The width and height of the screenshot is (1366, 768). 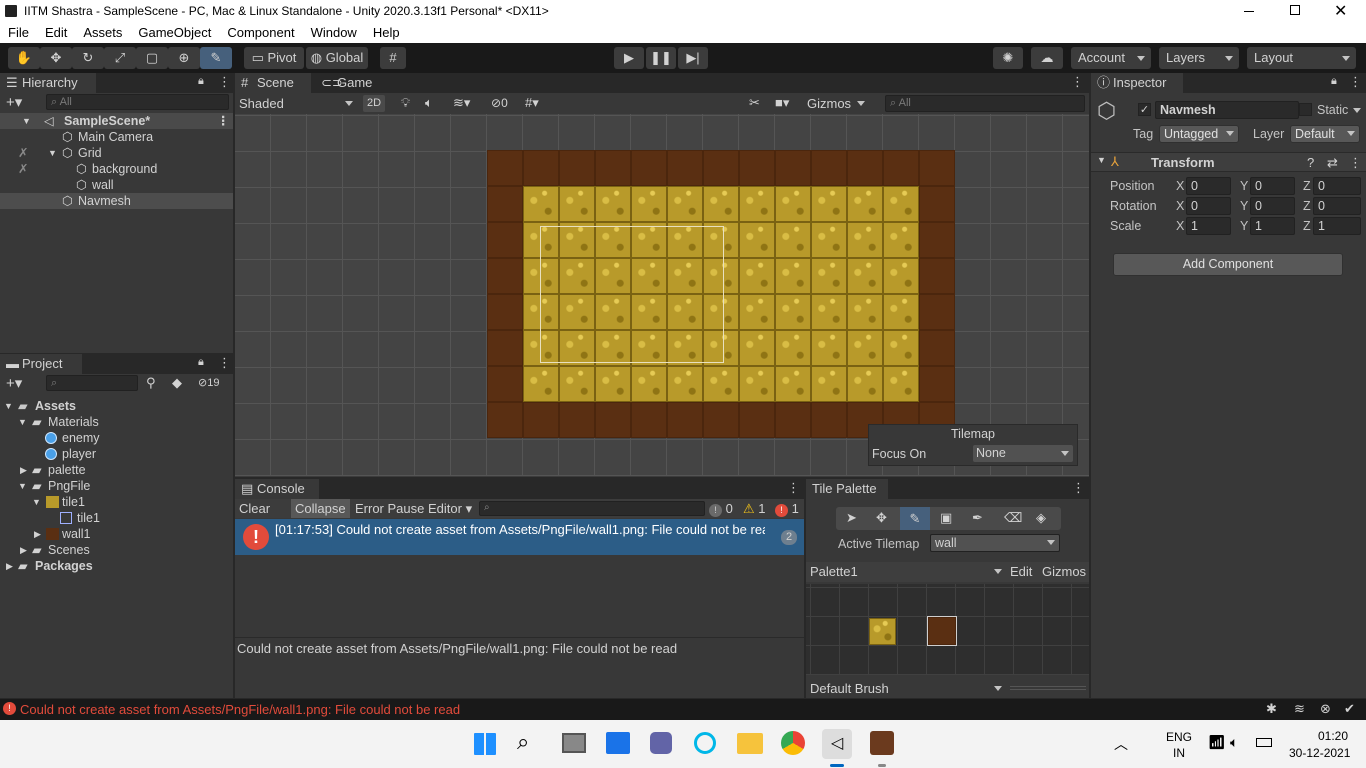 I want to click on palette-gizmos-button: Gizmos, so click(x=1064, y=571).